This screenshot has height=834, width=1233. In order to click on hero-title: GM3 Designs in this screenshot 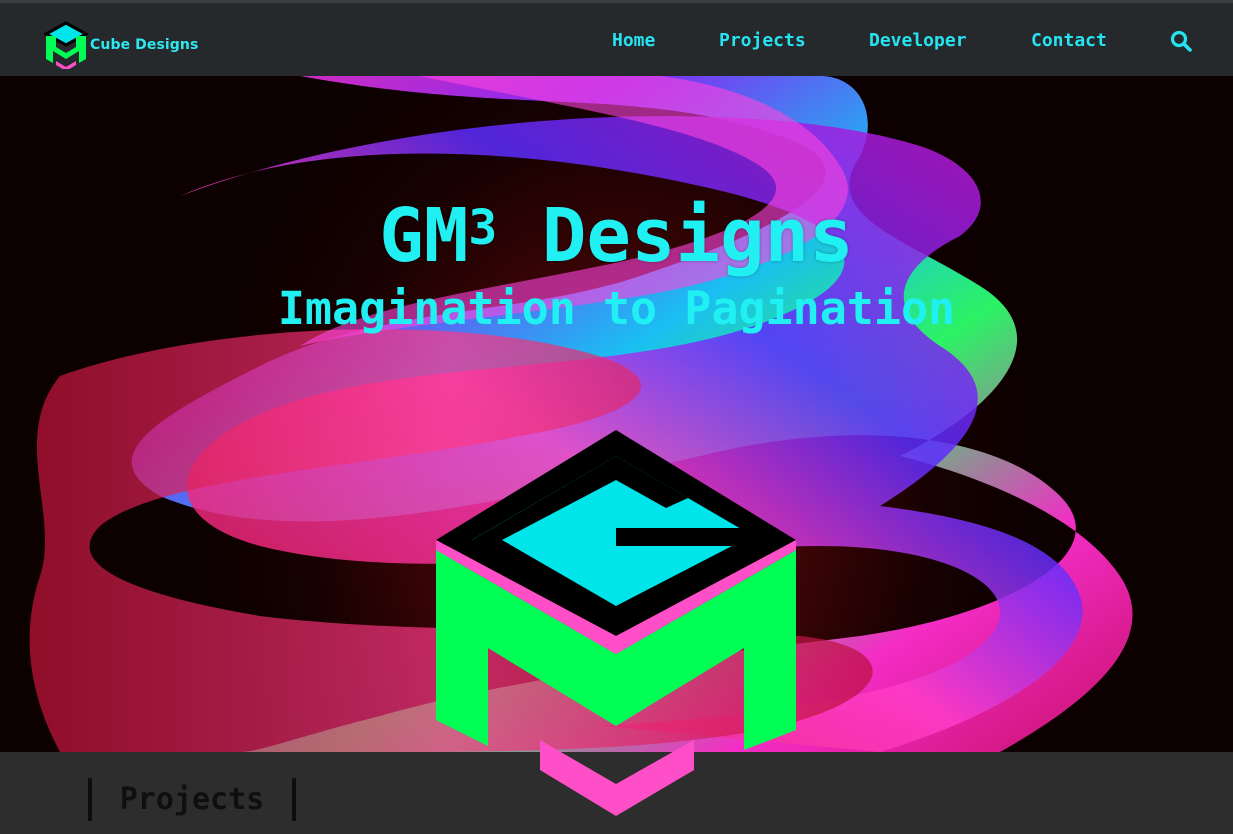, I will do `click(616, 236)`.